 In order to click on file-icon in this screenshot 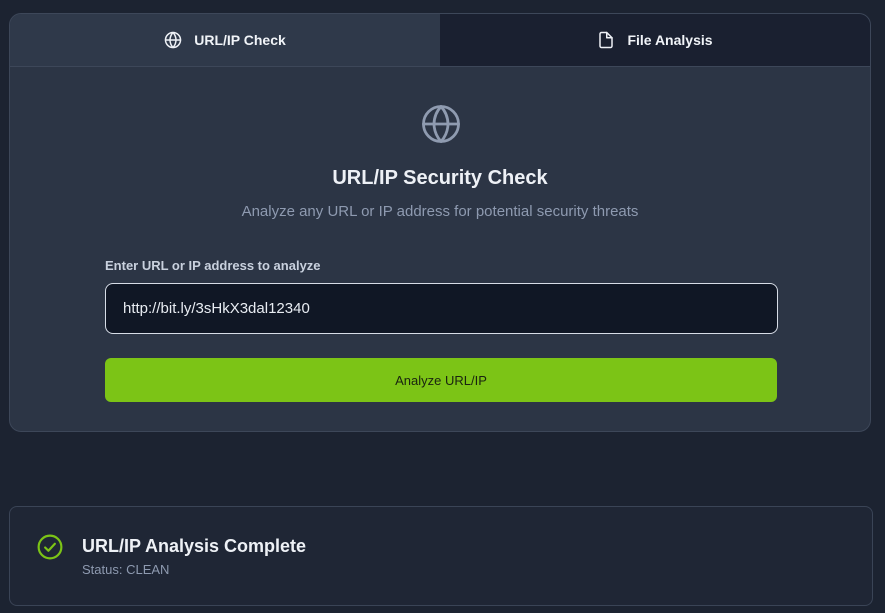, I will do `click(606, 40)`.